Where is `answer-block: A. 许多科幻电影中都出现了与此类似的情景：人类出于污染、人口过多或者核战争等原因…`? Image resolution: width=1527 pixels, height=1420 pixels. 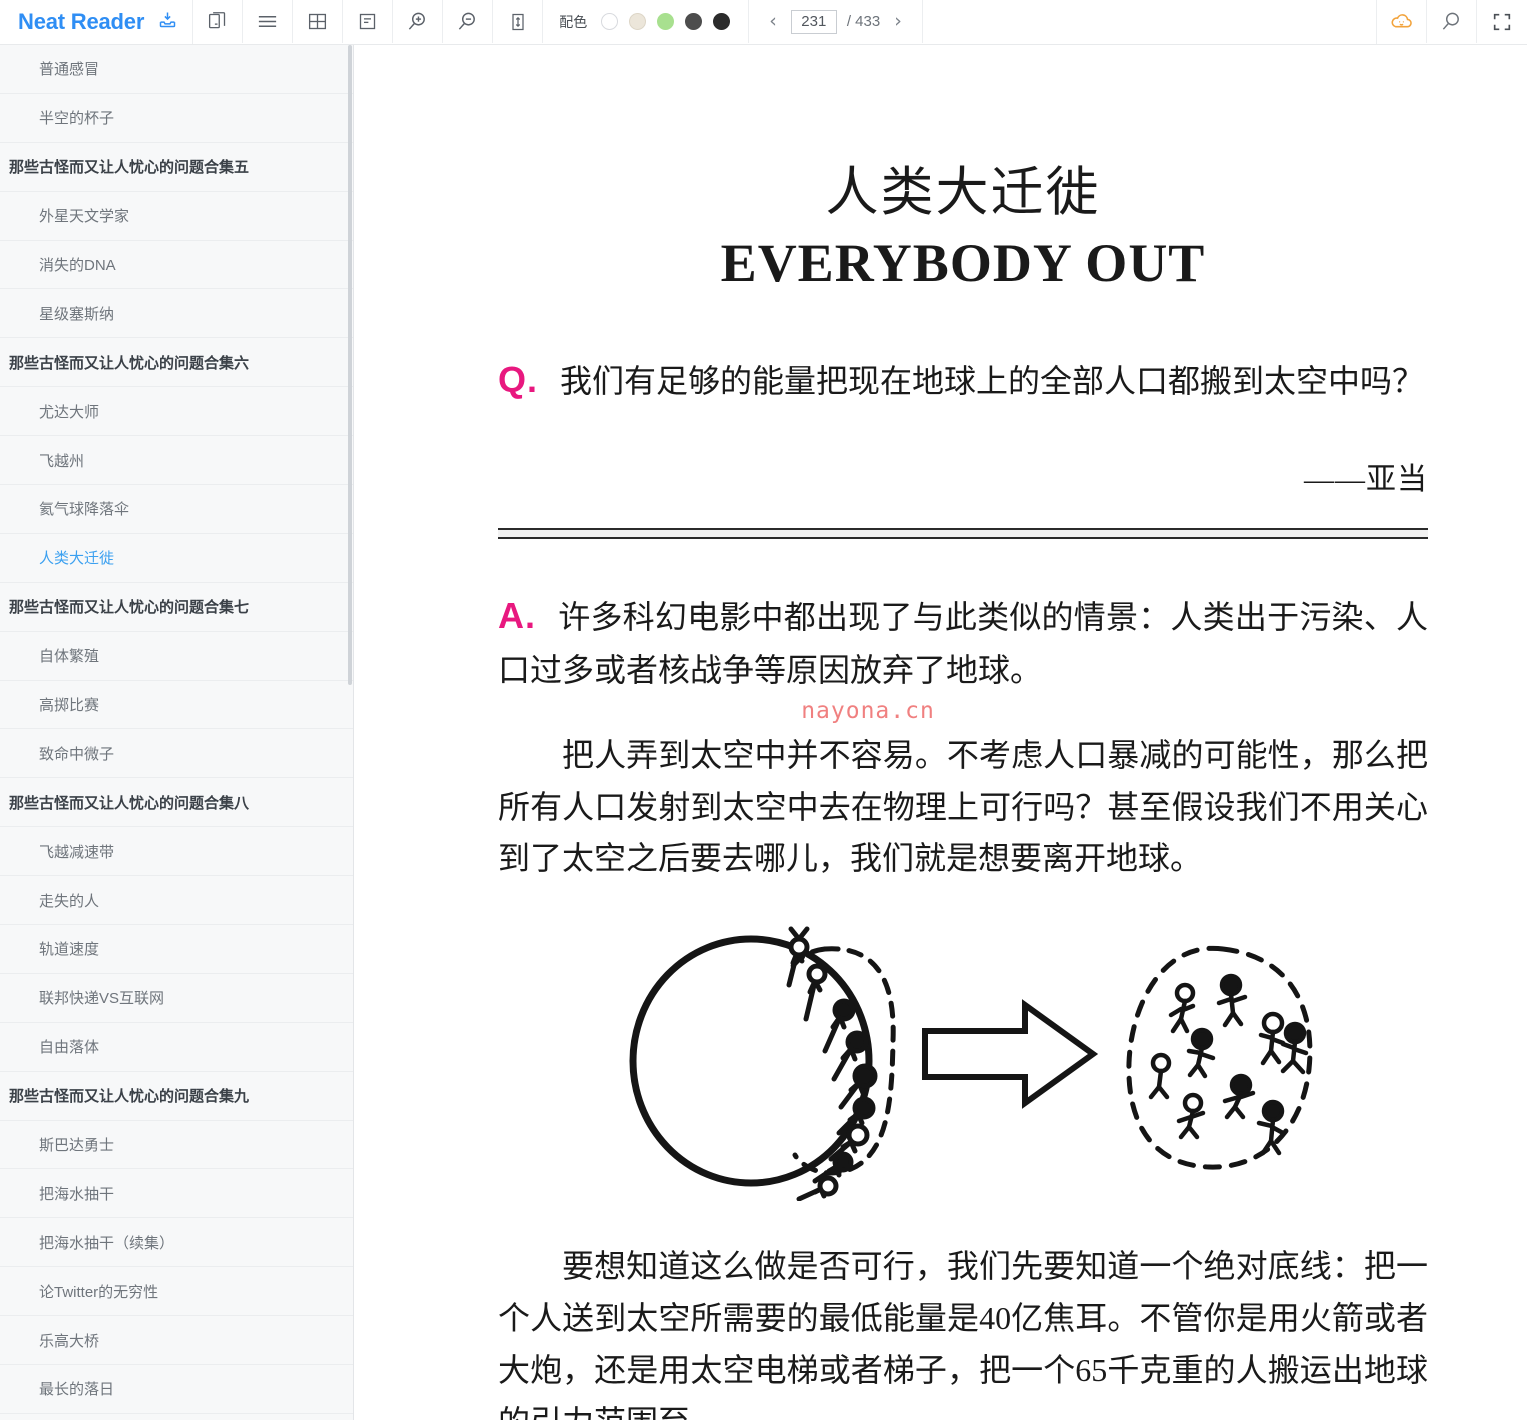 answer-block: A. 许多科幻电影中都出现了与此类似的情景：人类出于污染、人口过多或者核战争等原因… is located at coordinates (963, 642).